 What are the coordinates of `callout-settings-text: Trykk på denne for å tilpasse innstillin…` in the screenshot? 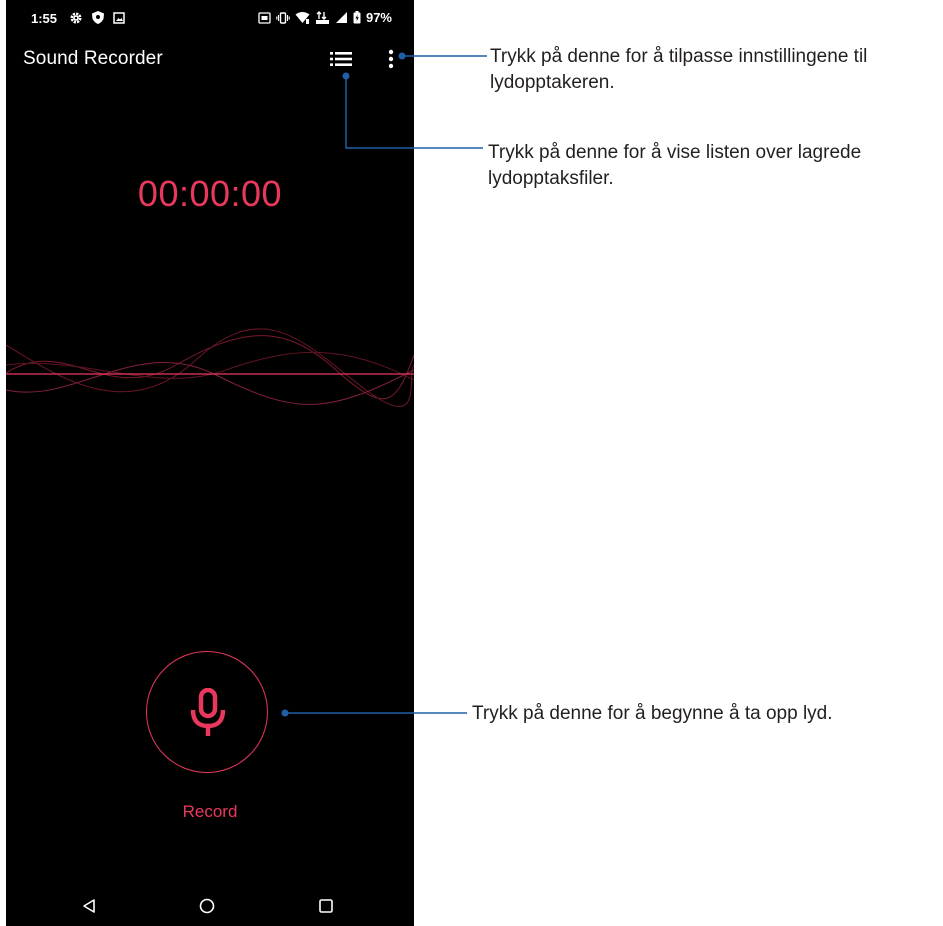 It's located at (679, 69).